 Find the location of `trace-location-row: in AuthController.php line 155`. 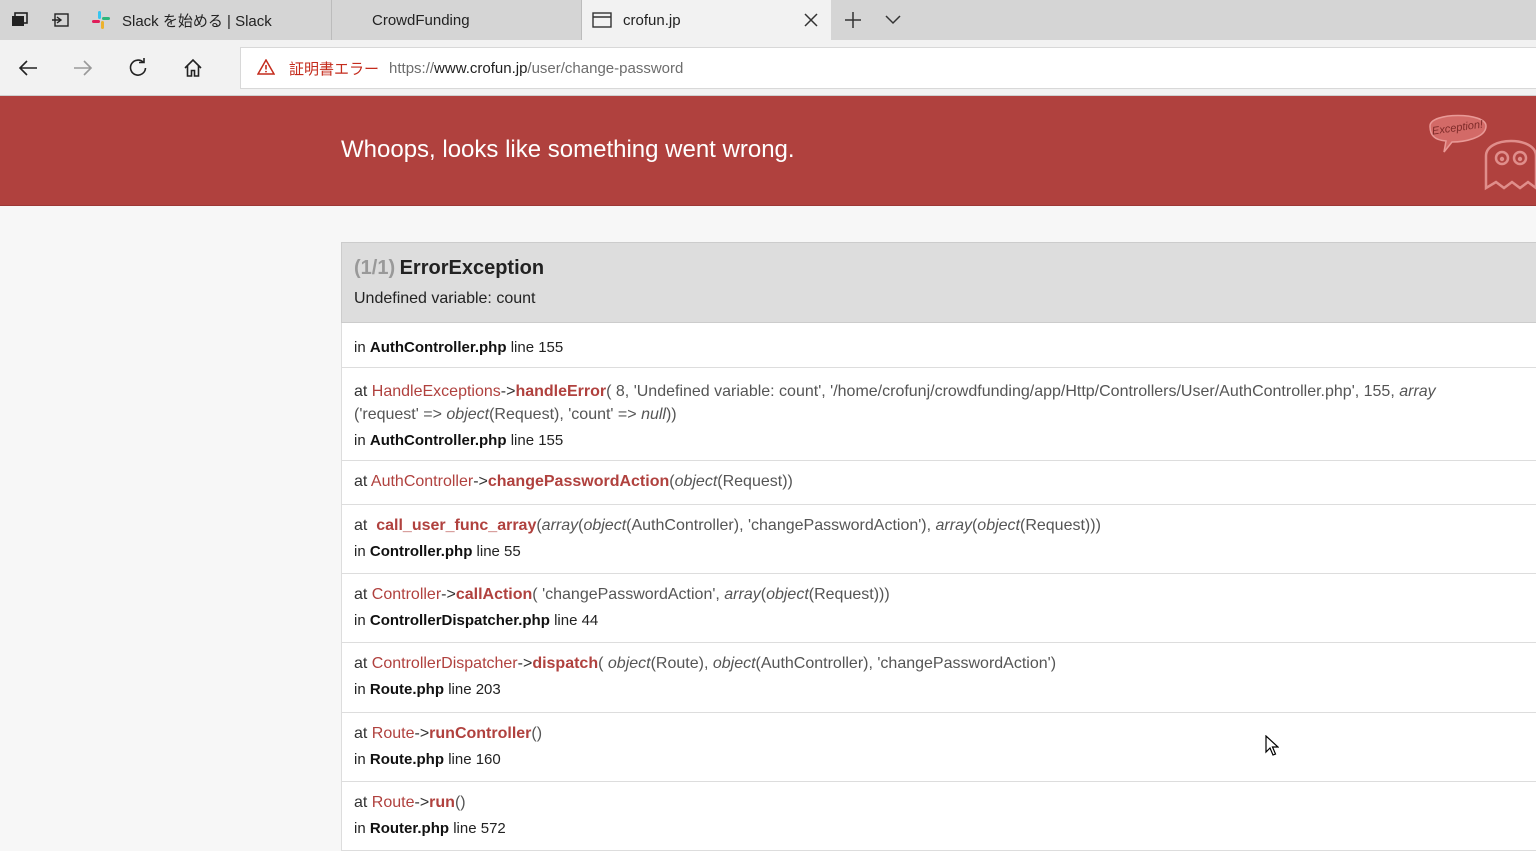

trace-location-row: in AuthController.php line 155 is located at coordinates (938, 345).